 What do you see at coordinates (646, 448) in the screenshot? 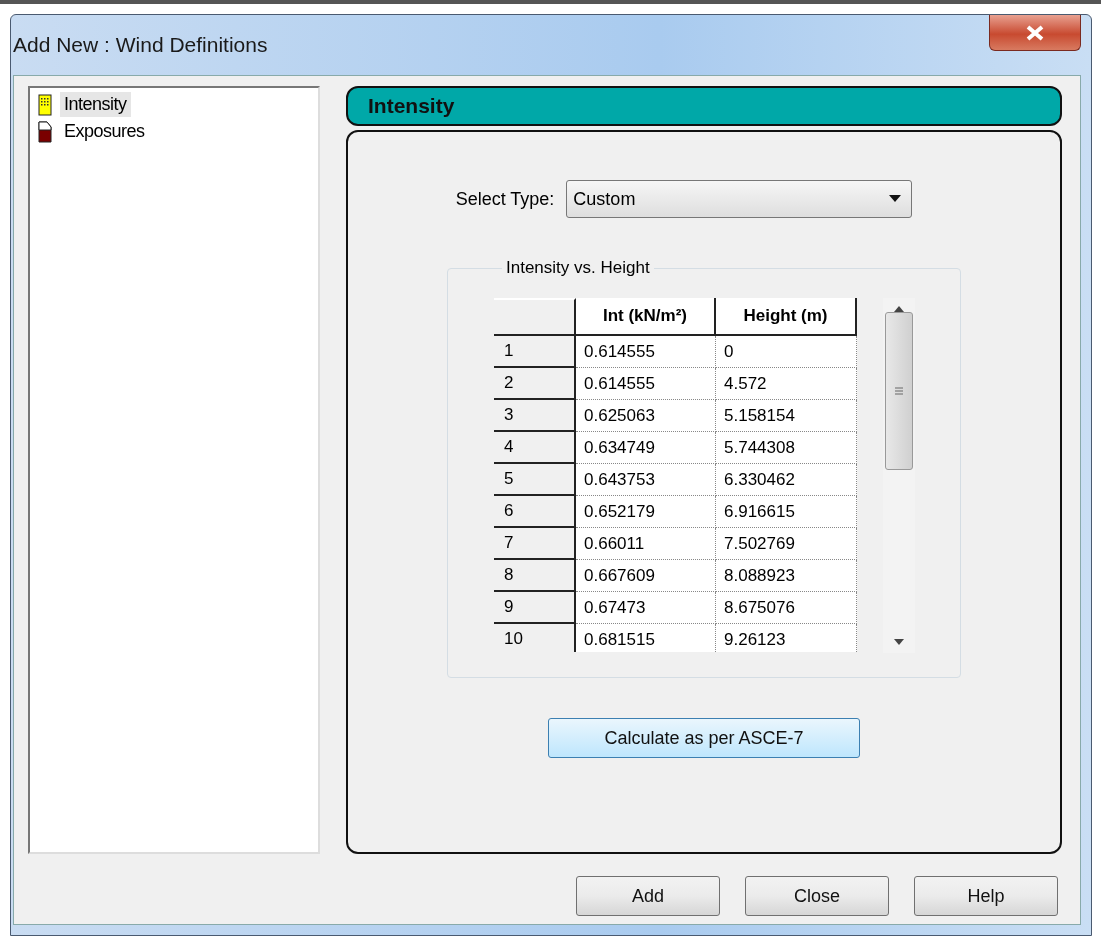
I see `table-cell: 0.634749` at bounding box center [646, 448].